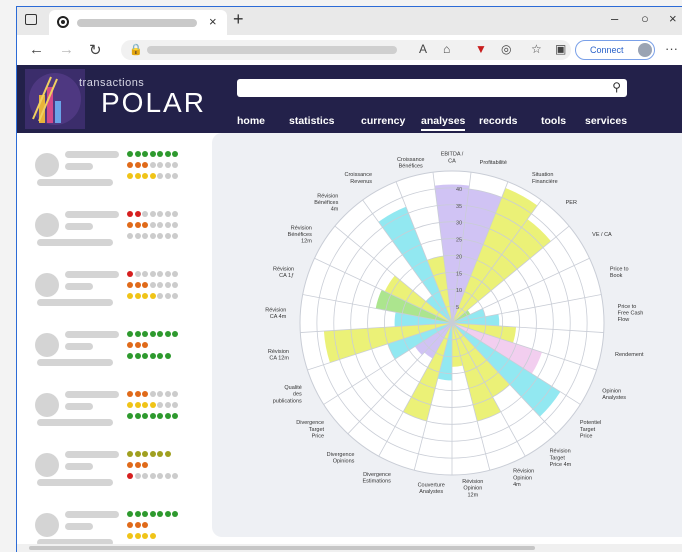  What do you see at coordinates (282, 548) in the screenshot?
I see `scrollbar-thumb` at bounding box center [282, 548].